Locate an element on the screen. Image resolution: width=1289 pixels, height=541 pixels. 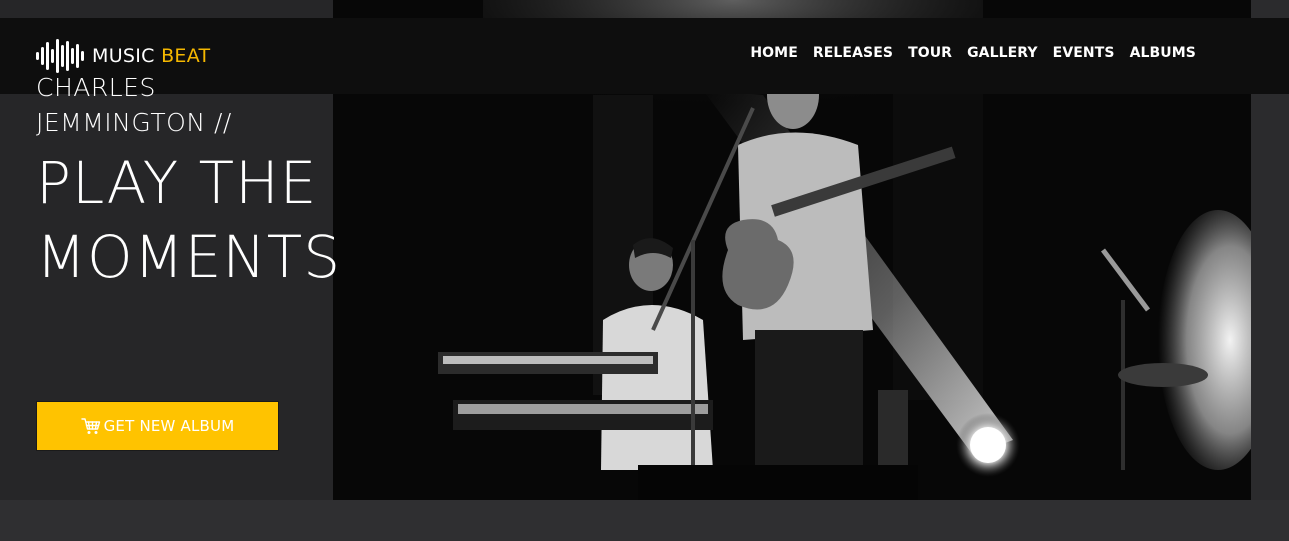
main-nav: HOME RELEASES TOUR GALLERY EVENTS ALBUMS is located at coordinates (973, 53).